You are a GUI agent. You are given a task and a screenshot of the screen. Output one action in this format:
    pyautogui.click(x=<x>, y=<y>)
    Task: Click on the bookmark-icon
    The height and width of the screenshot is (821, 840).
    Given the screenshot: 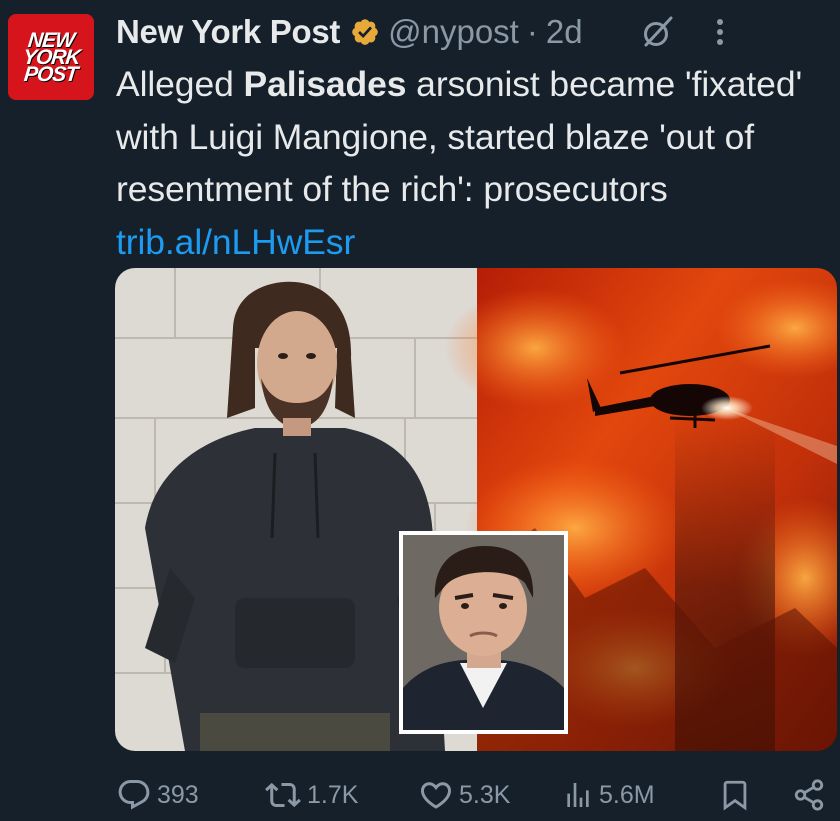 What is the action you would take?
    pyautogui.click(x=735, y=795)
    